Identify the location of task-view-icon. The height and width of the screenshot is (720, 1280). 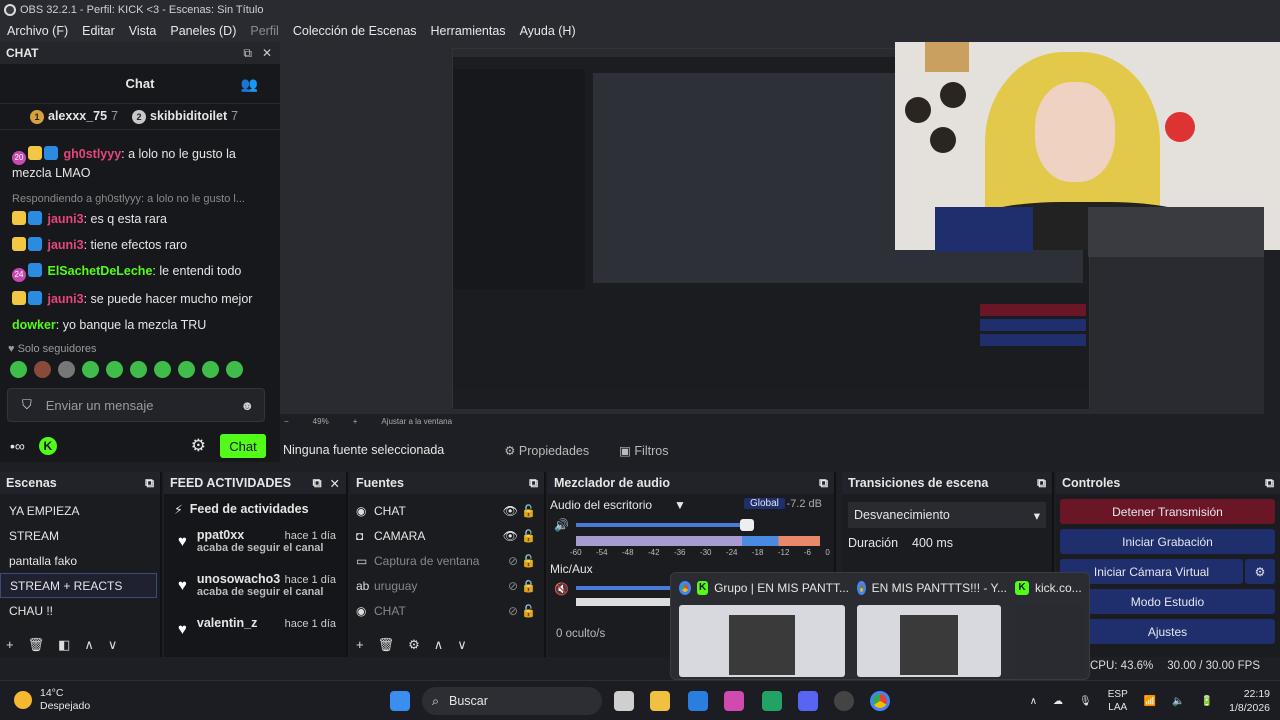
(624, 701).